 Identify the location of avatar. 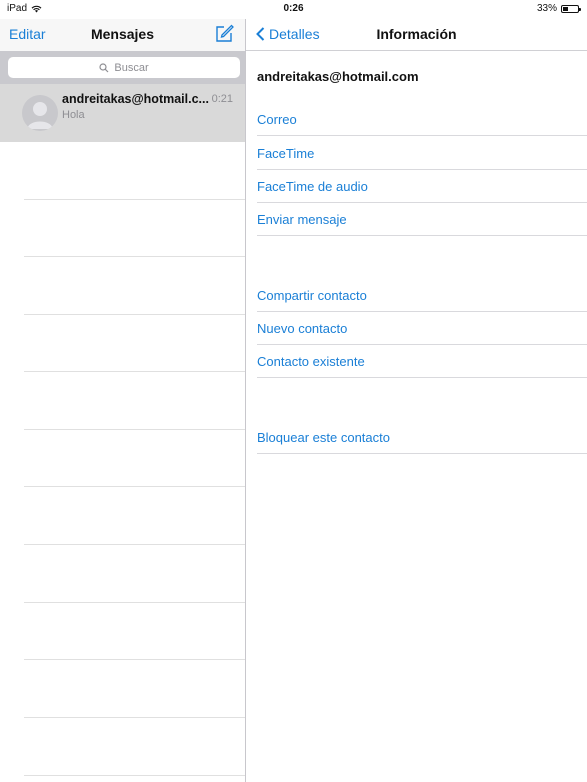
(40, 113).